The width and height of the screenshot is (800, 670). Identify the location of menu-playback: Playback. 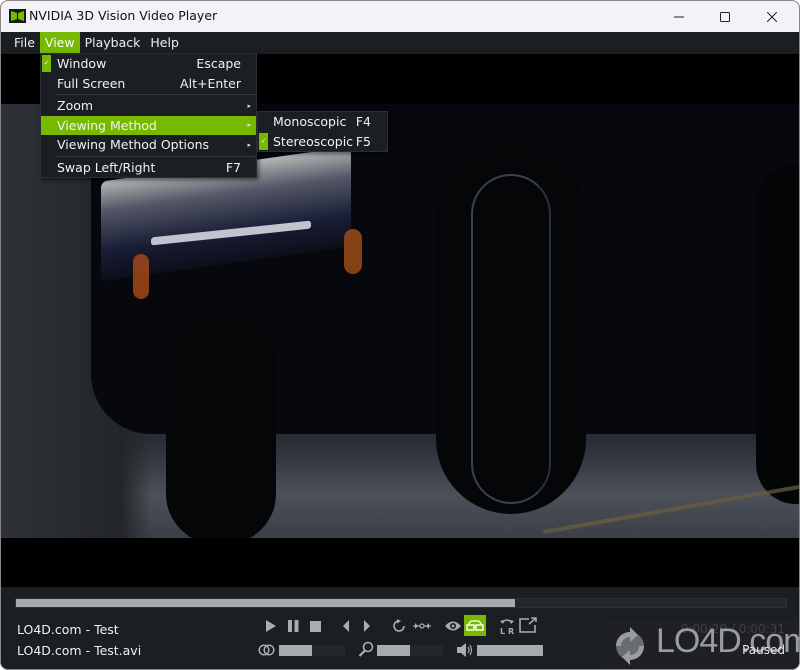
(113, 42).